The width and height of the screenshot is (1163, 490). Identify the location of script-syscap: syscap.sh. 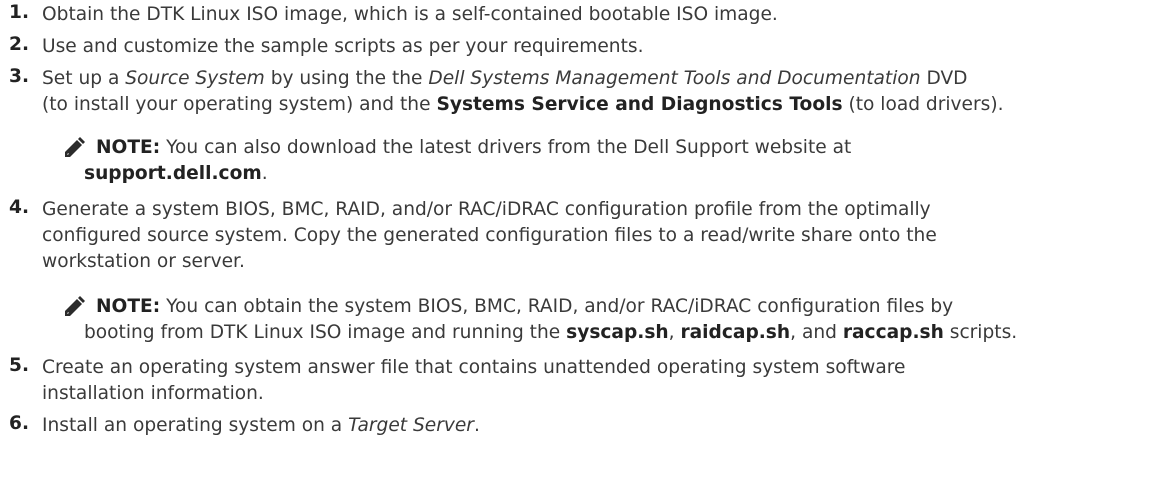
(617, 332).